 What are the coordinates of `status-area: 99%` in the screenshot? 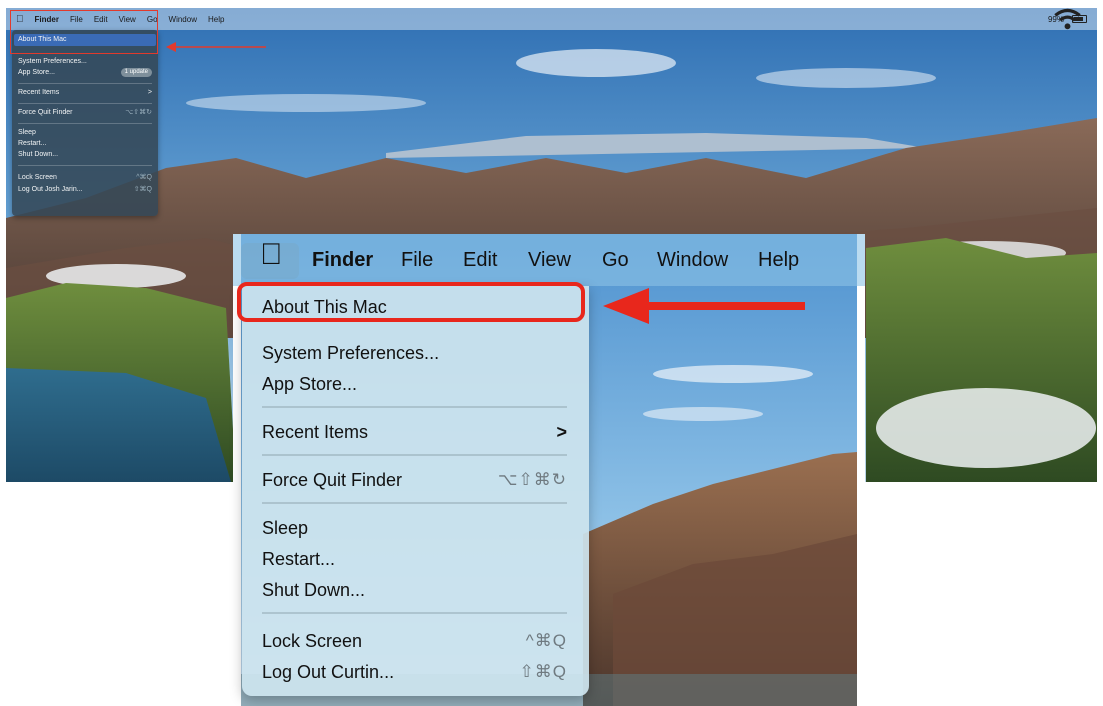 It's located at (1067, 19).